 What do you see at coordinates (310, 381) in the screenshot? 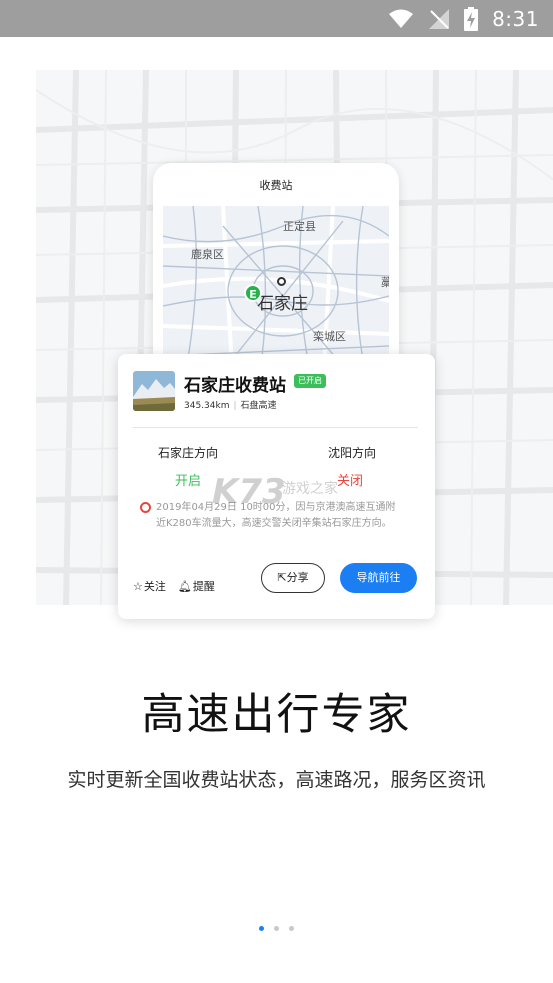
I see `status-badge: 已开启` at bounding box center [310, 381].